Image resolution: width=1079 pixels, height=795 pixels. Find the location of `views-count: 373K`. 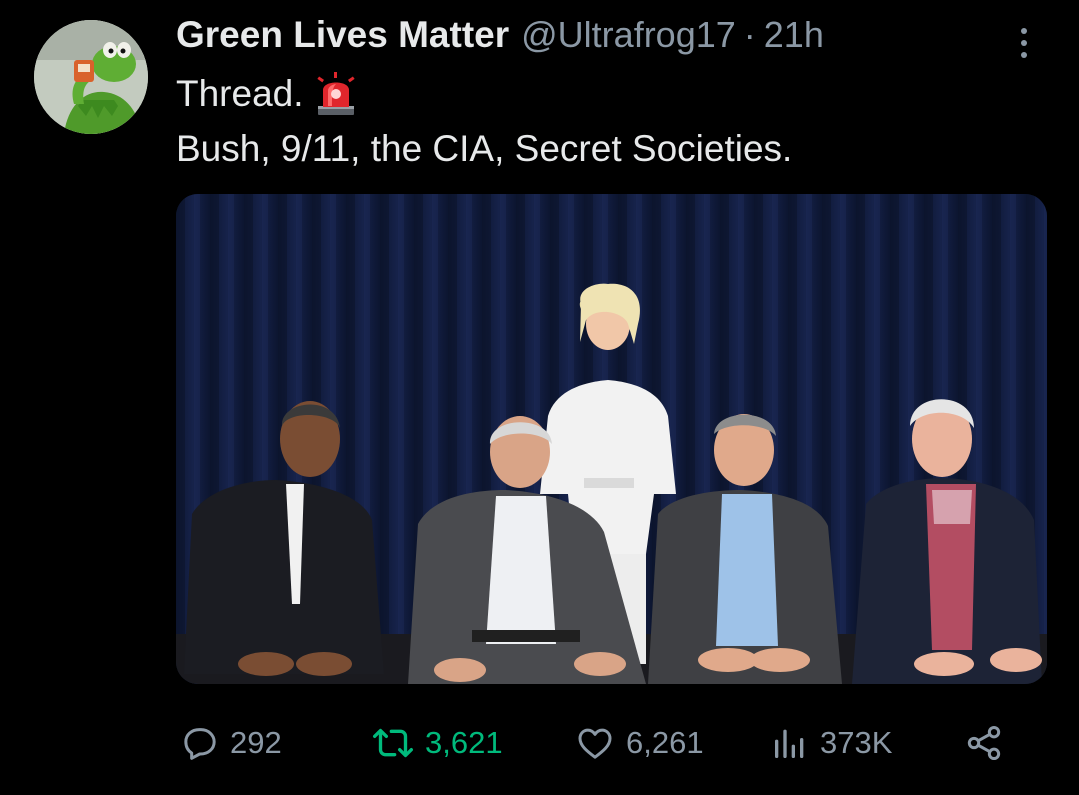

views-count: 373K is located at coordinates (856, 742).